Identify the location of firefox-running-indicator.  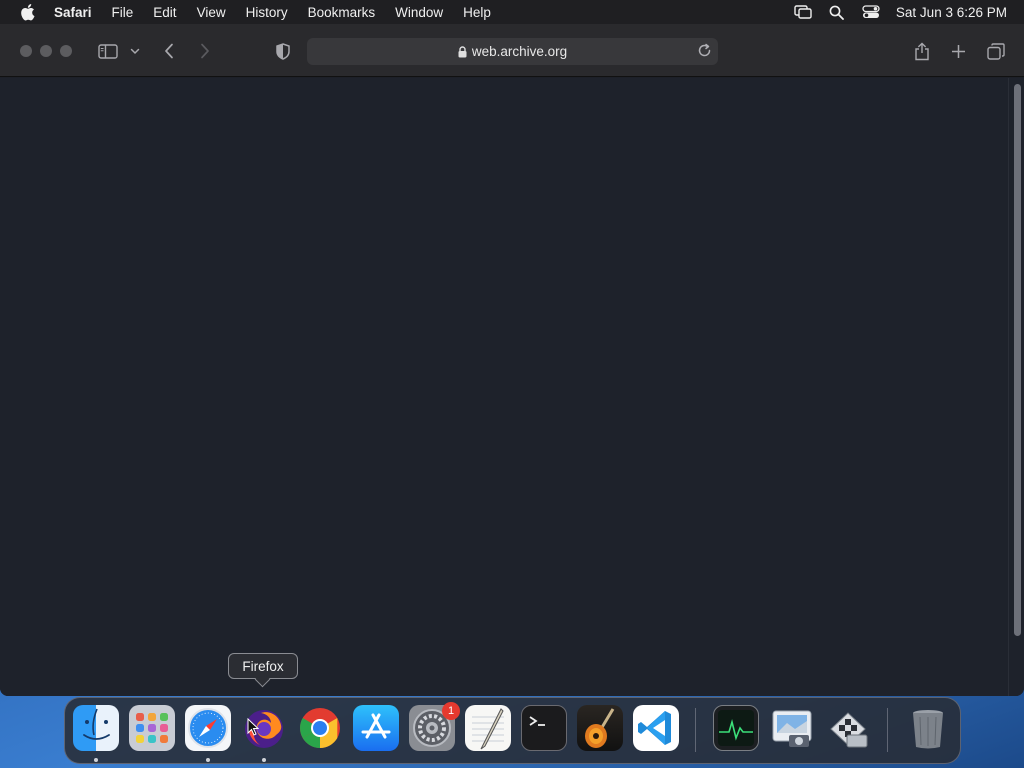
(264, 760).